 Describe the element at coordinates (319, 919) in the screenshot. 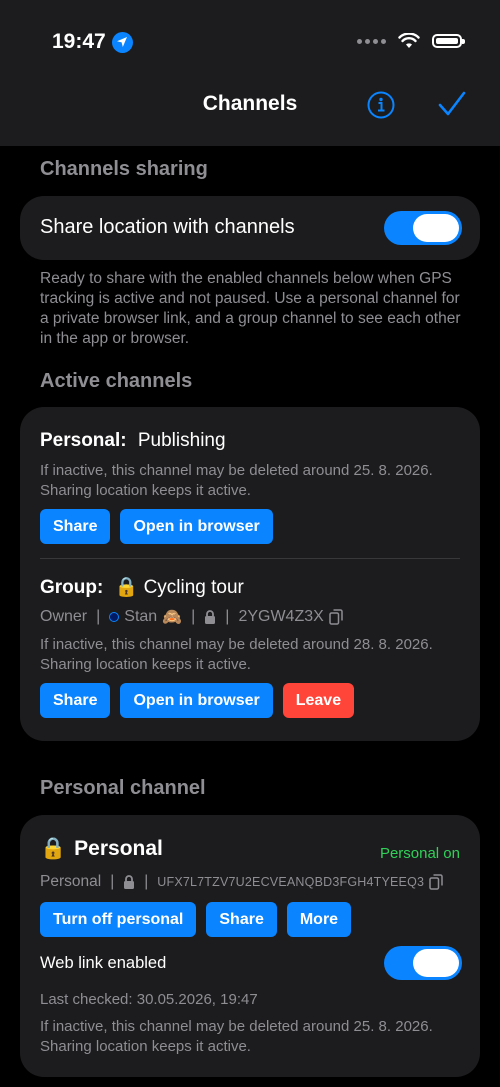

I see `more-button: More` at that location.